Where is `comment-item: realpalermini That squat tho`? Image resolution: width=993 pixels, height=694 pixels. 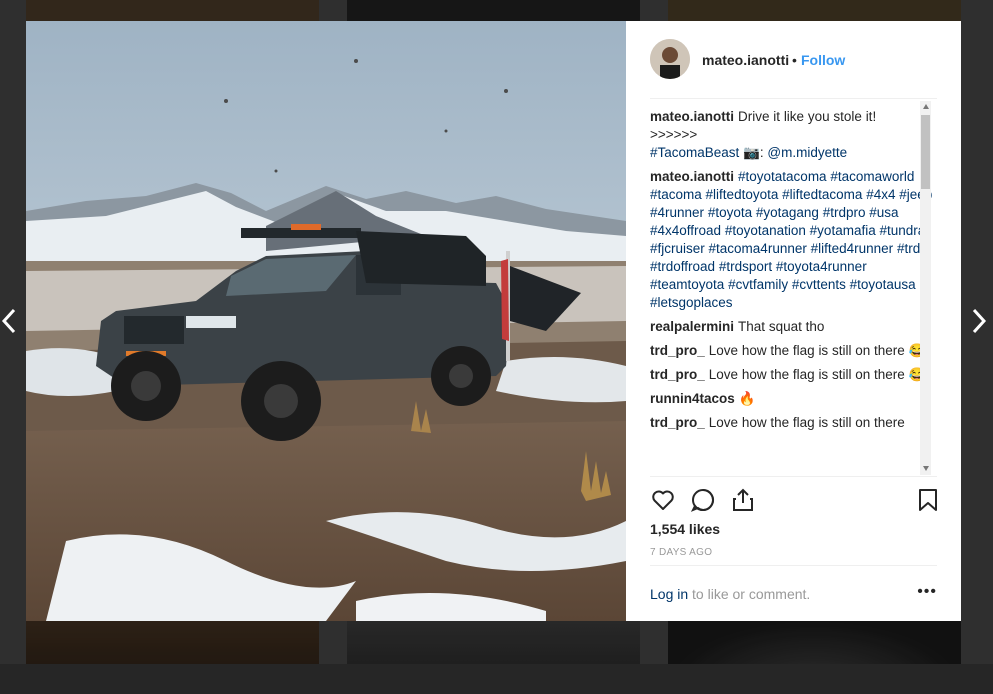 comment-item: realpalermini That squat tho is located at coordinates (795, 327).